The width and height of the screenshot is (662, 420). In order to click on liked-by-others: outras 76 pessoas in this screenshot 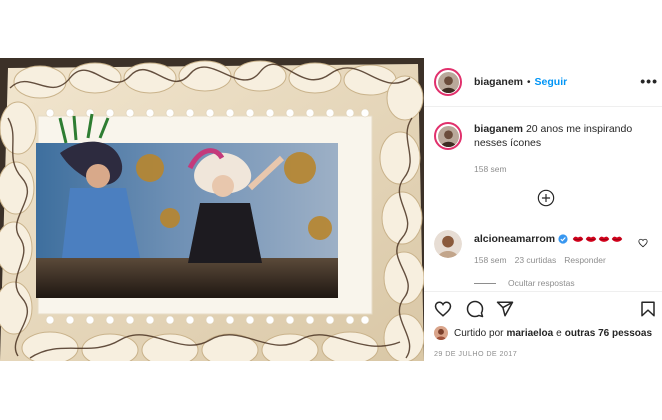, I will do `click(608, 333)`.